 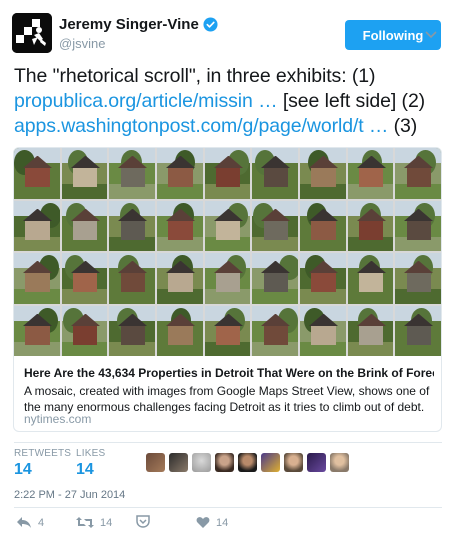 I want to click on verified-badge-icon, so click(x=210, y=24).